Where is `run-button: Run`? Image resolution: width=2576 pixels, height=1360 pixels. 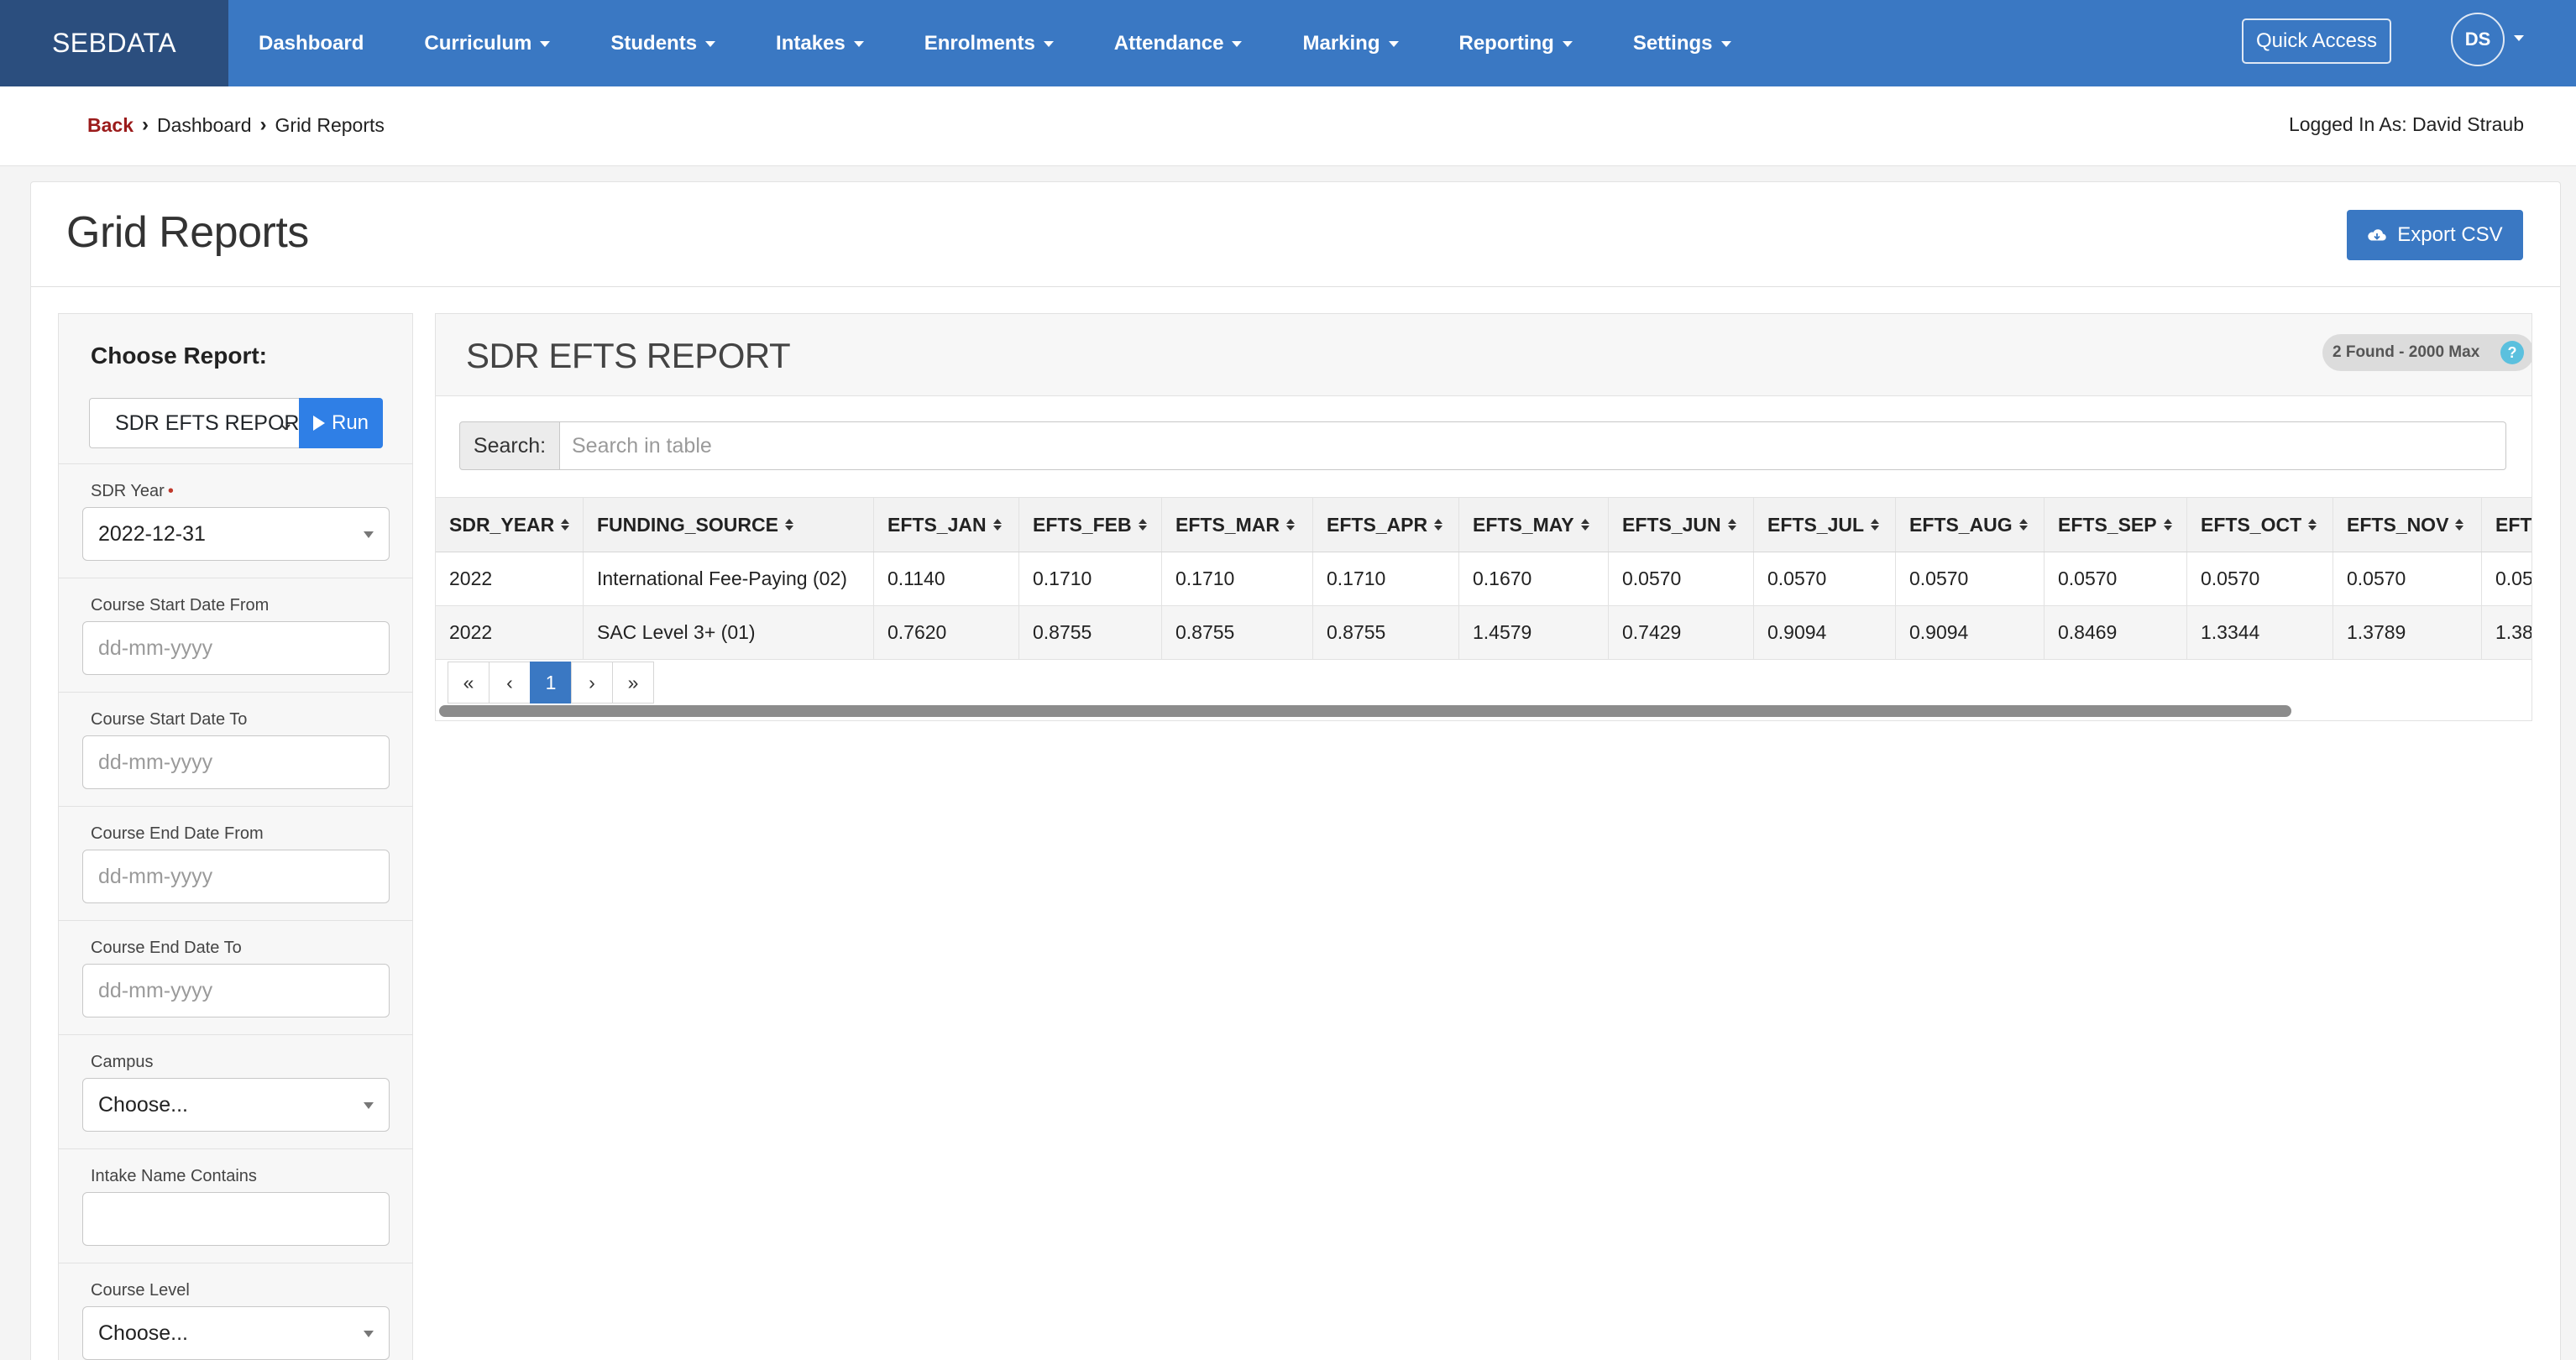 run-button: Run is located at coordinates (341, 423).